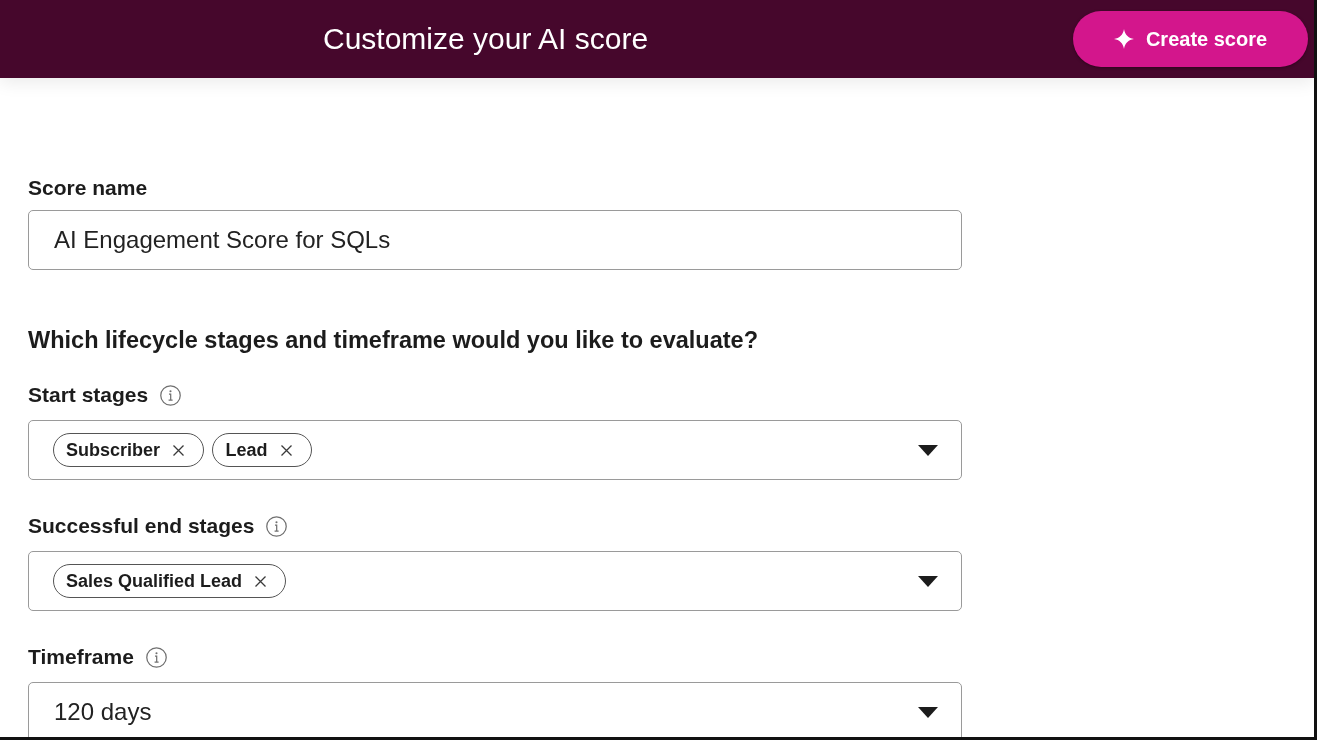 The width and height of the screenshot is (1320, 742). Describe the element at coordinates (1190, 39) in the screenshot. I see `create-score-button: Create score` at that location.